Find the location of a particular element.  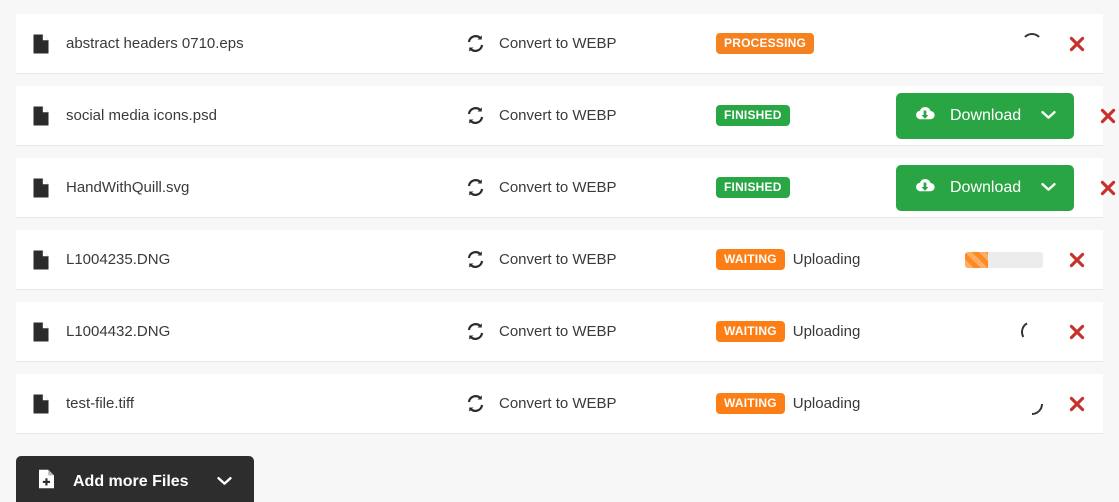

add-more-files-button: Add more Files is located at coordinates (135, 479).